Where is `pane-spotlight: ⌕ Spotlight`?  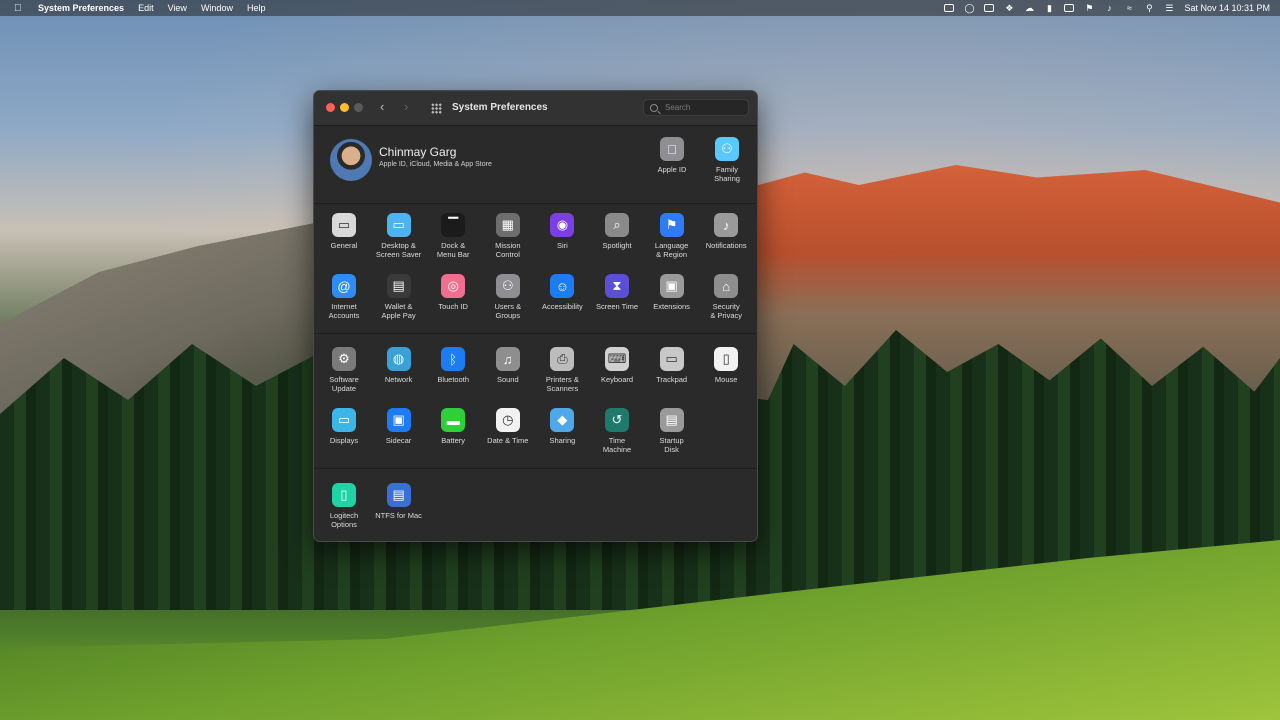
pane-spotlight: ⌕ Spotlight is located at coordinates (617, 231).